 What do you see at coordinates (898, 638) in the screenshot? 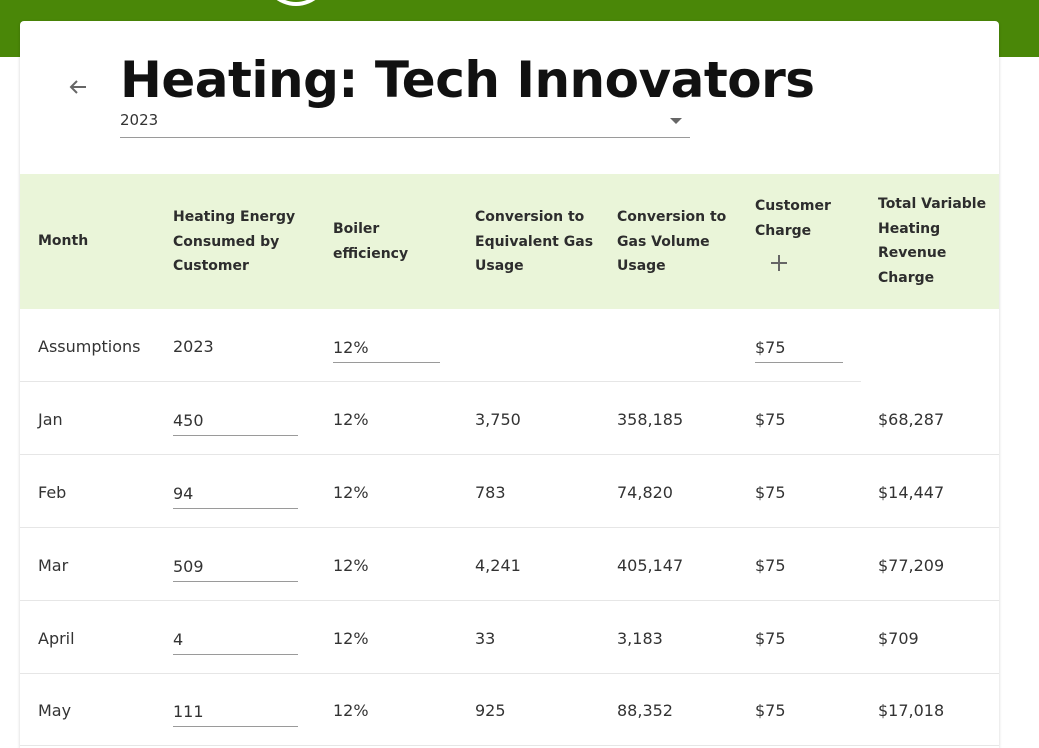
I see `total-april: $709` at bounding box center [898, 638].